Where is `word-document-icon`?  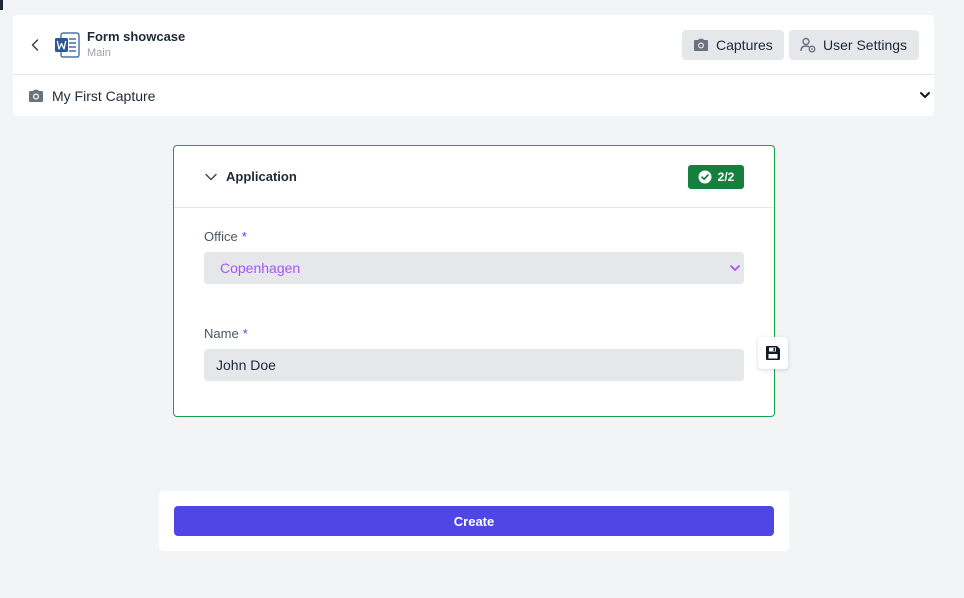 word-document-icon is located at coordinates (67, 45).